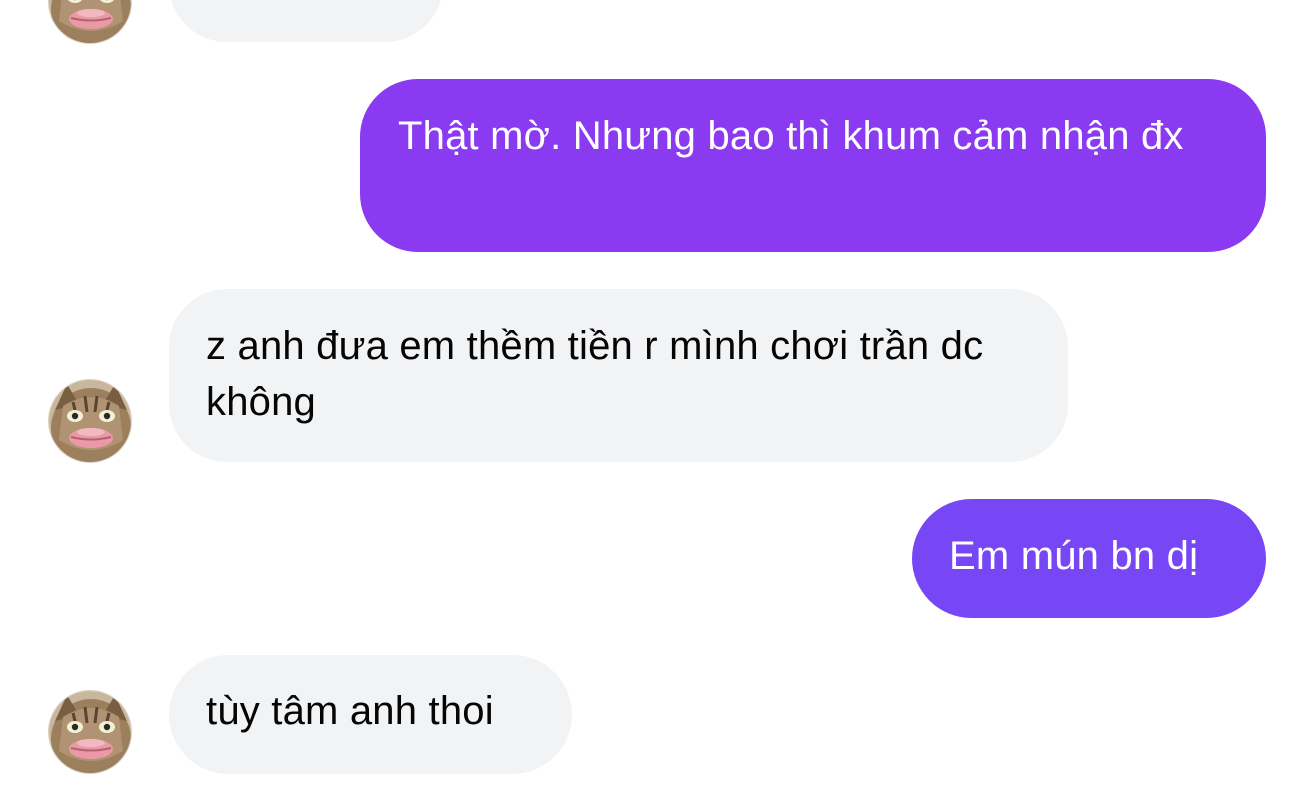 The image size is (1290, 785). What do you see at coordinates (350, 711) in the screenshot?
I see `message-text: tùy tâm anh thoi` at bounding box center [350, 711].